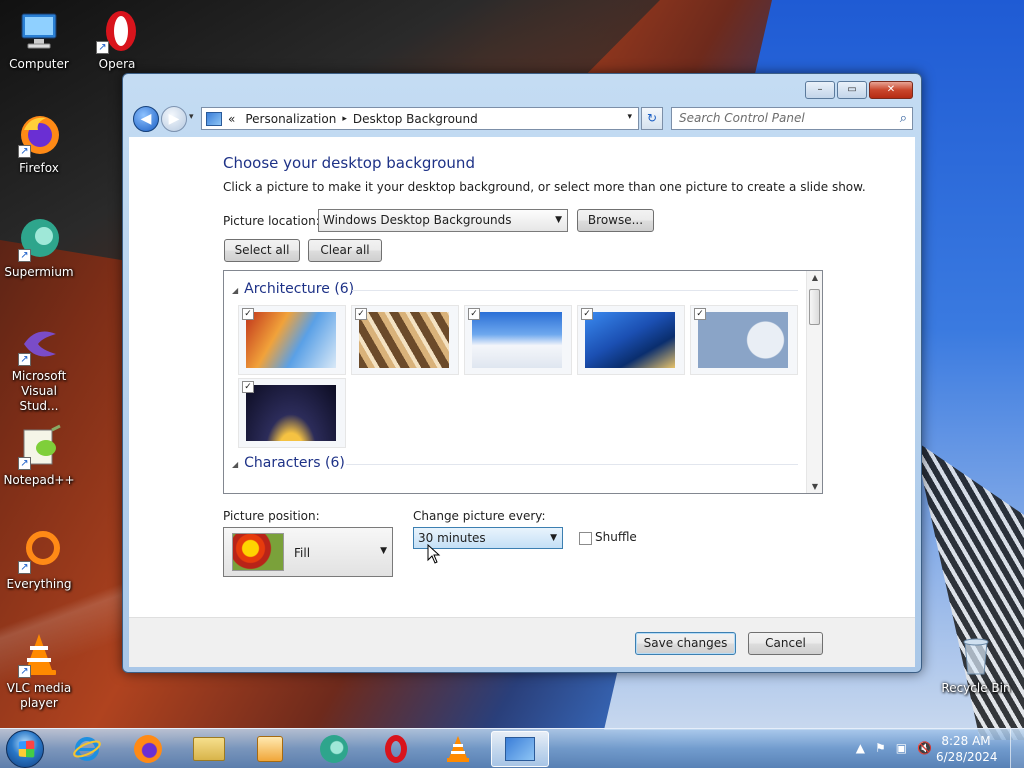 This screenshot has width=1024, height=768. What do you see at coordinates (785, 643) in the screenshot?
I see `cancel-button: Cancel` at bounding box center [785, 643].